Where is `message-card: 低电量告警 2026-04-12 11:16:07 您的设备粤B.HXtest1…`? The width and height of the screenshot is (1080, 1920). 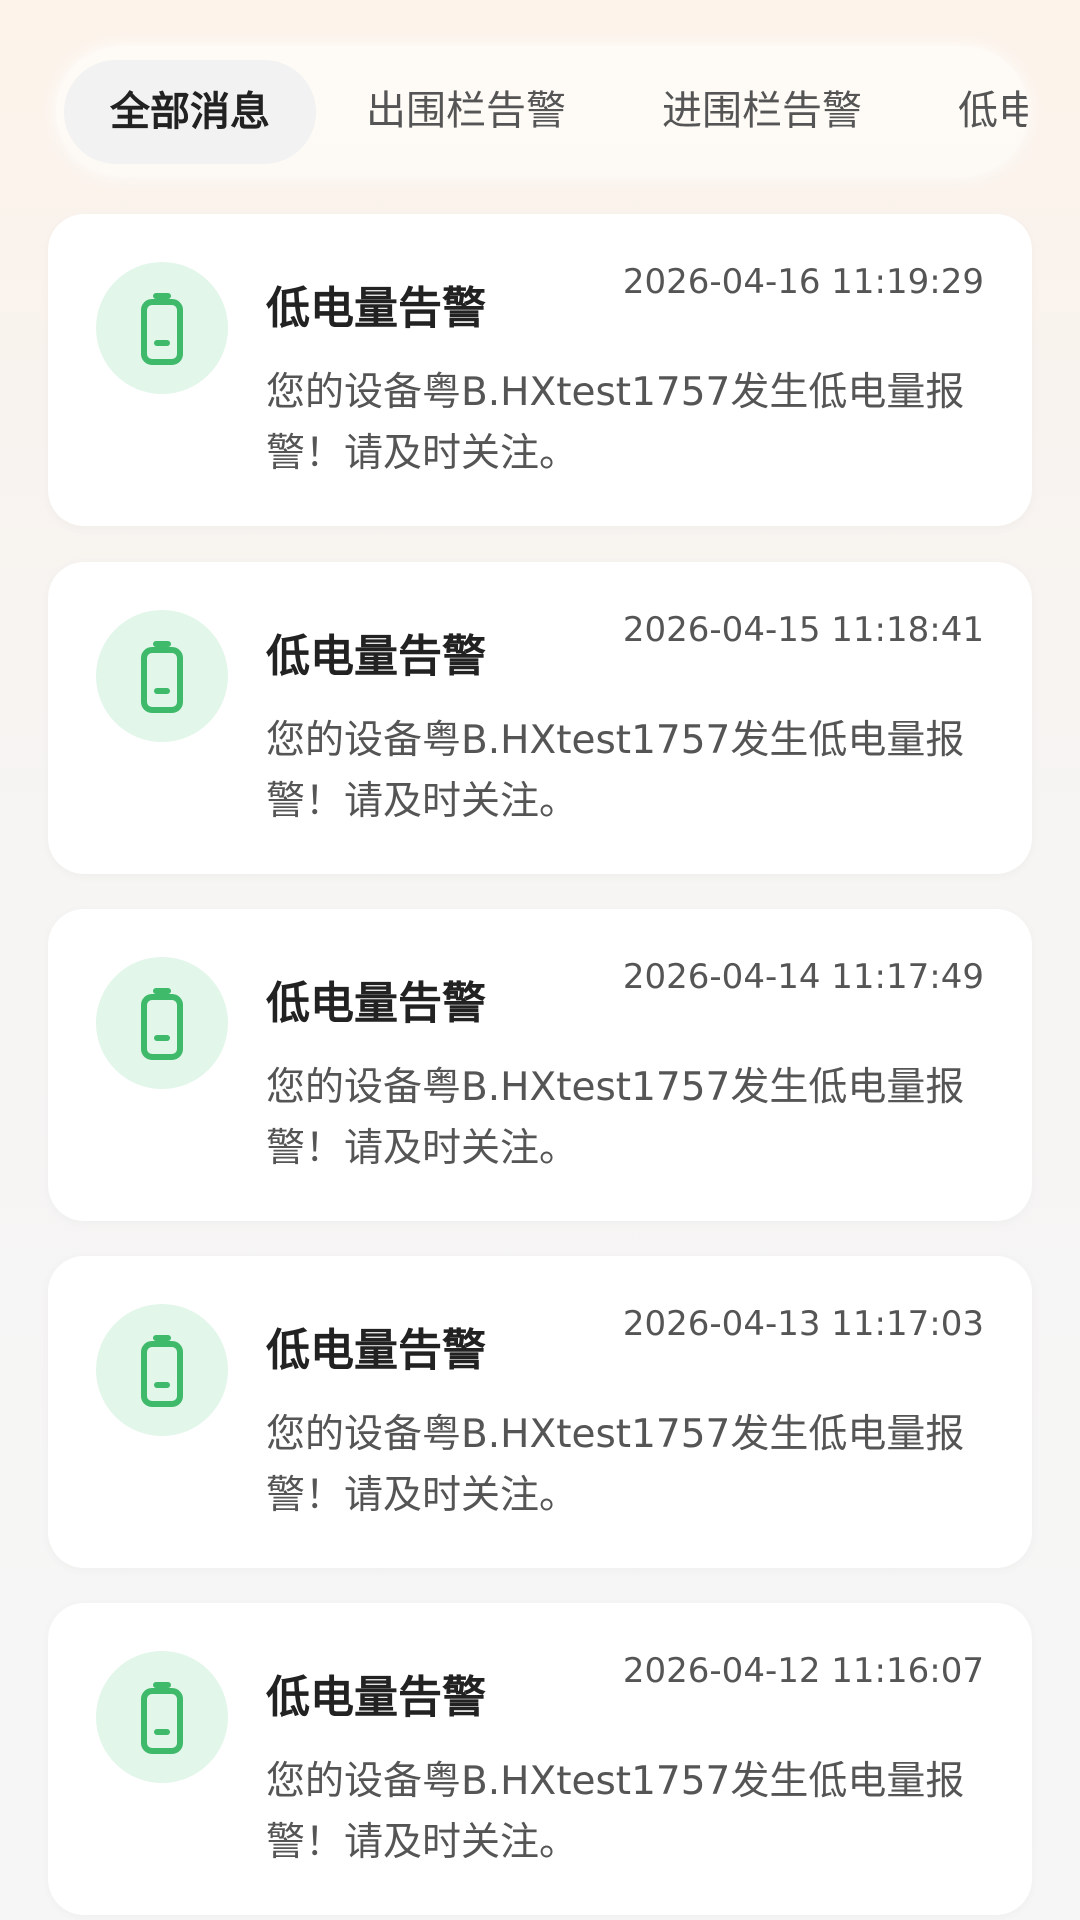
message-card: 低电量告警 2026-04-12 11:16:07 您的设备粤B.HXtest1… is located at coordinates (540, 1759).